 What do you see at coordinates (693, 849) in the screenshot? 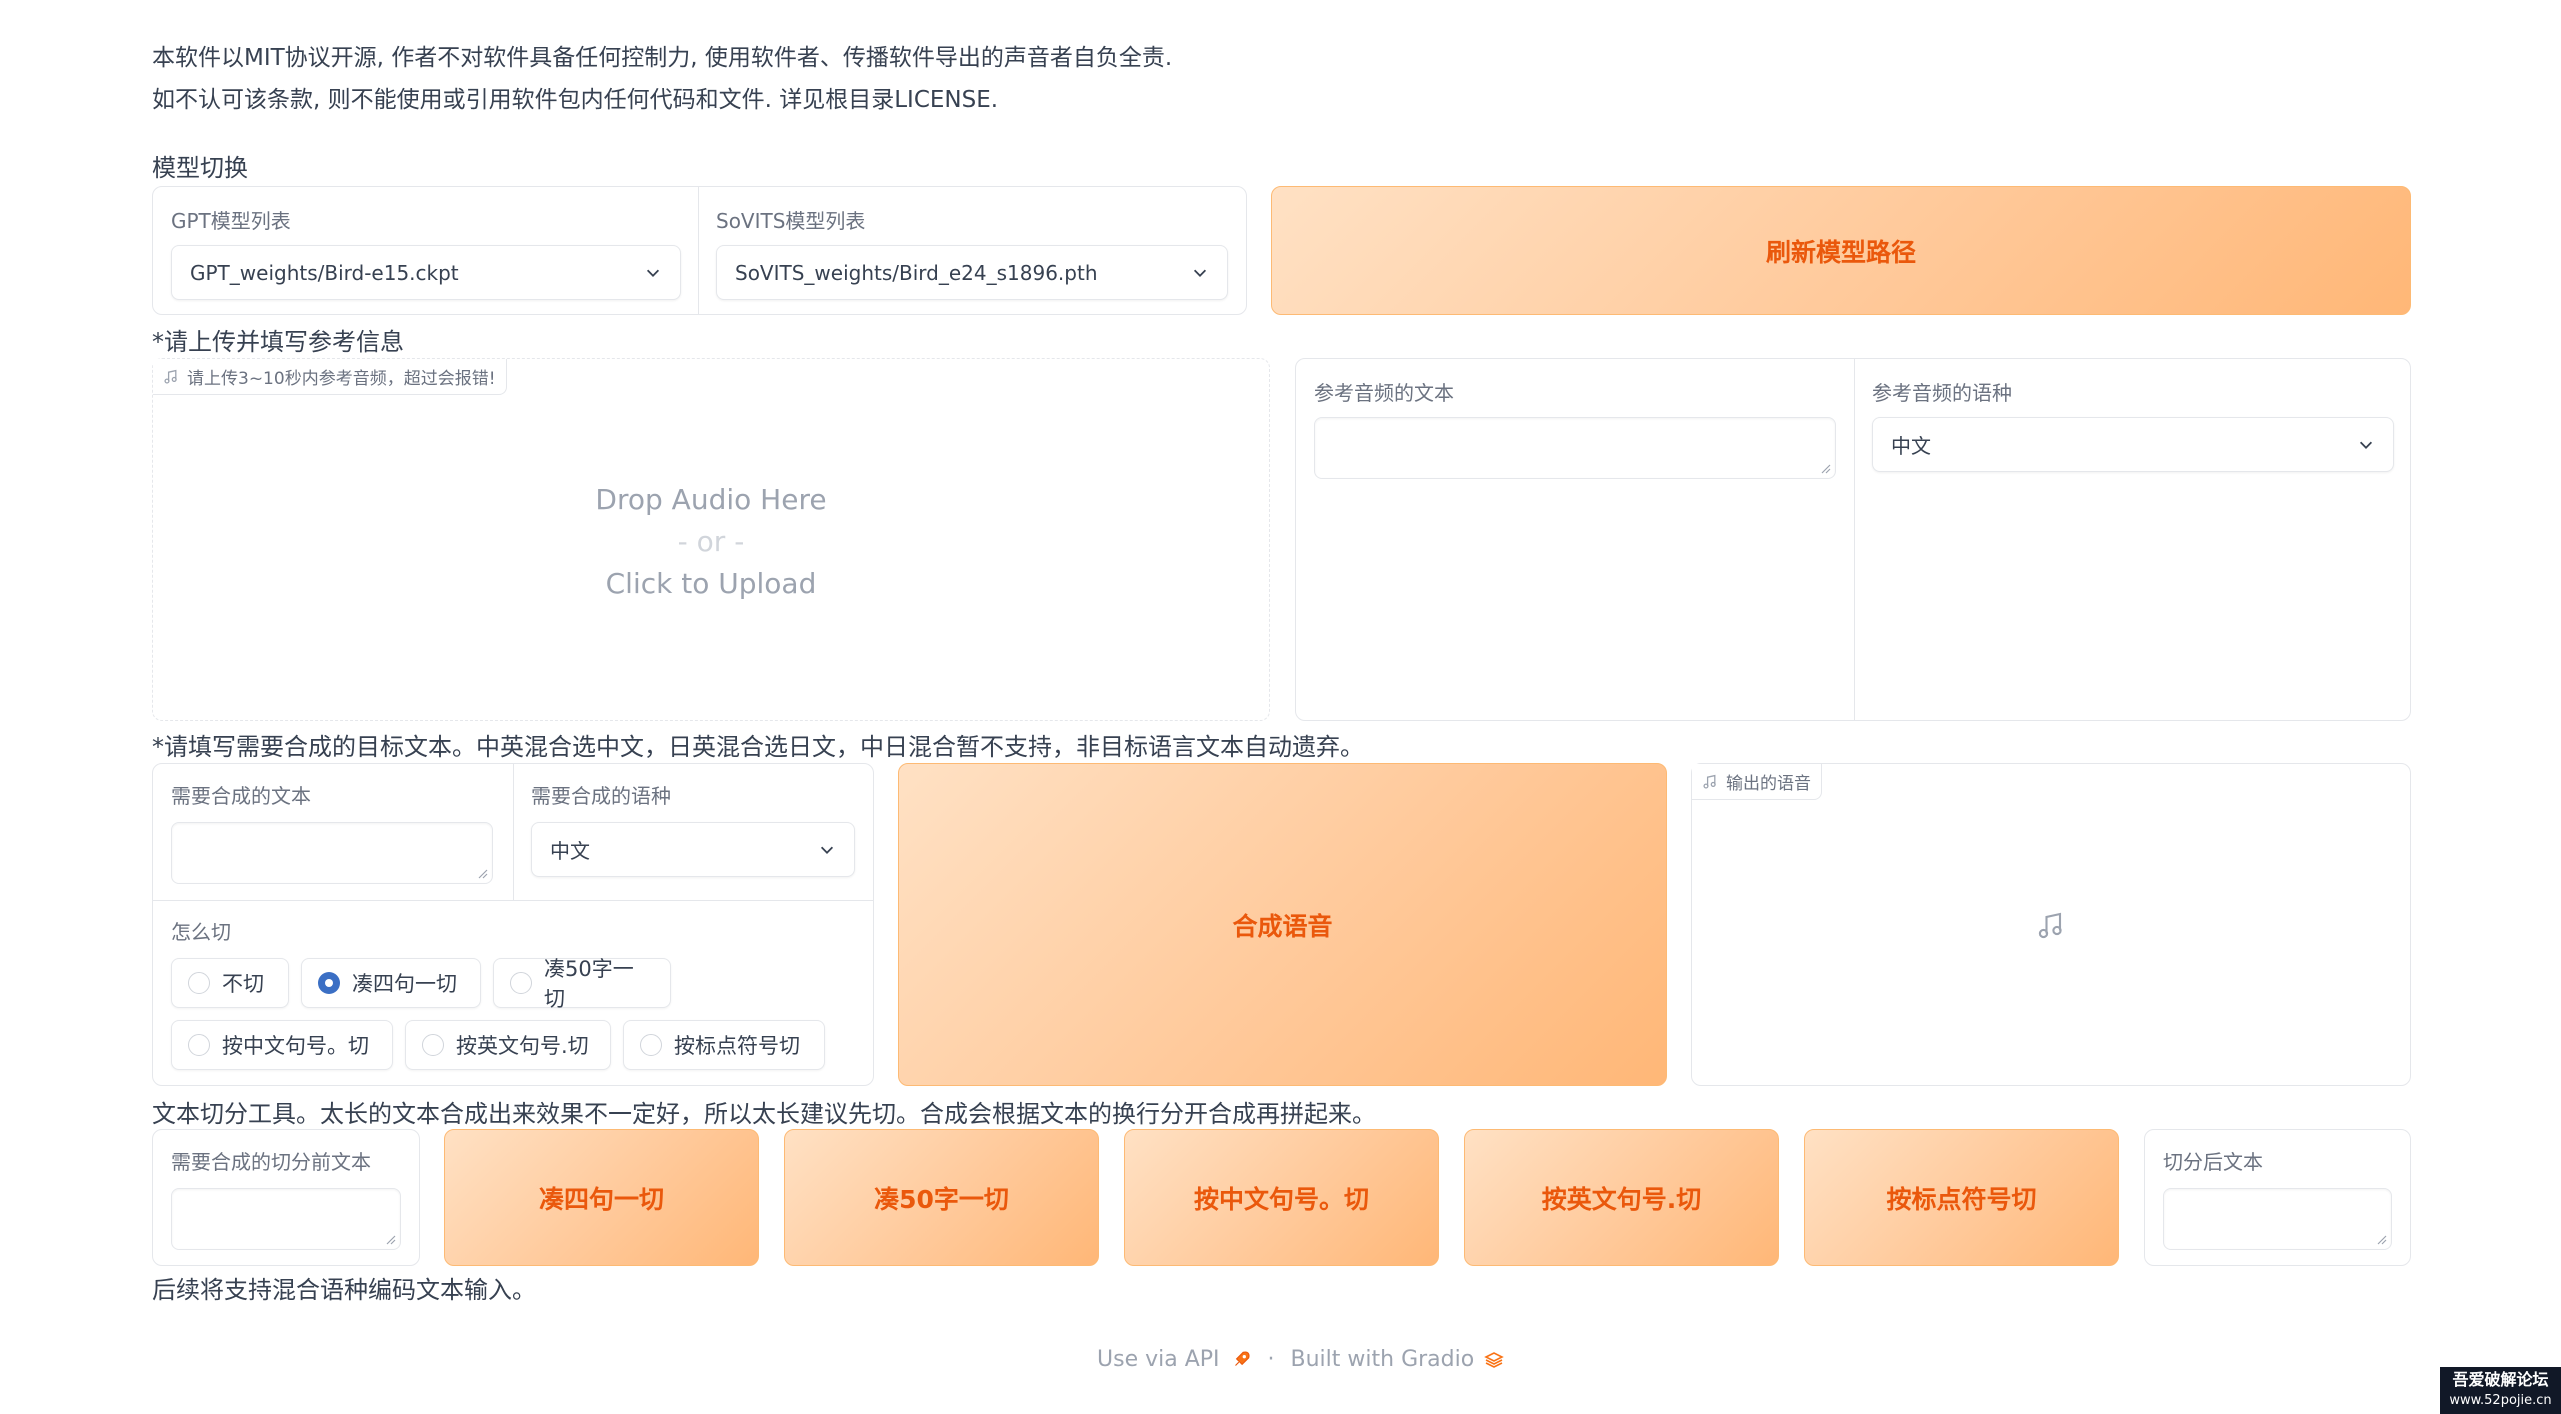
I see `target-language-dropdown: 中文` at bounding box center [693, 849].